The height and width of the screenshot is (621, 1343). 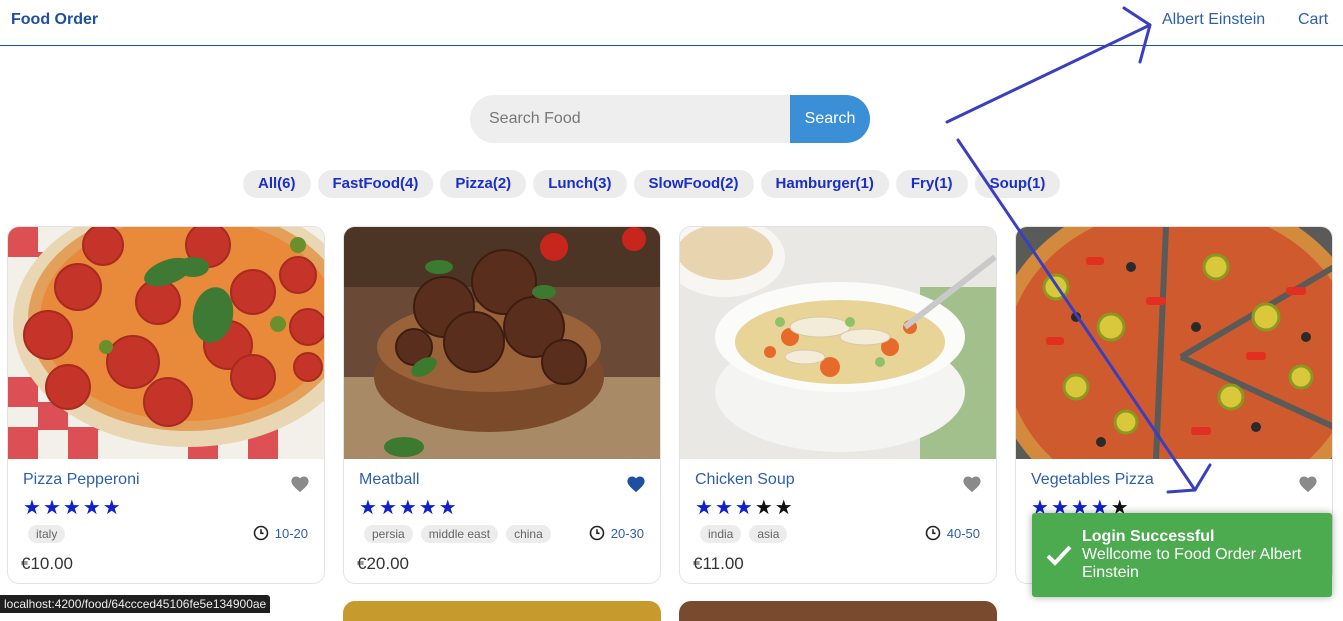 What do you see at coordinates (627, 533) in the screenshot?
I see `cook-time-value: 20-30` at bounding box center [627, 533].